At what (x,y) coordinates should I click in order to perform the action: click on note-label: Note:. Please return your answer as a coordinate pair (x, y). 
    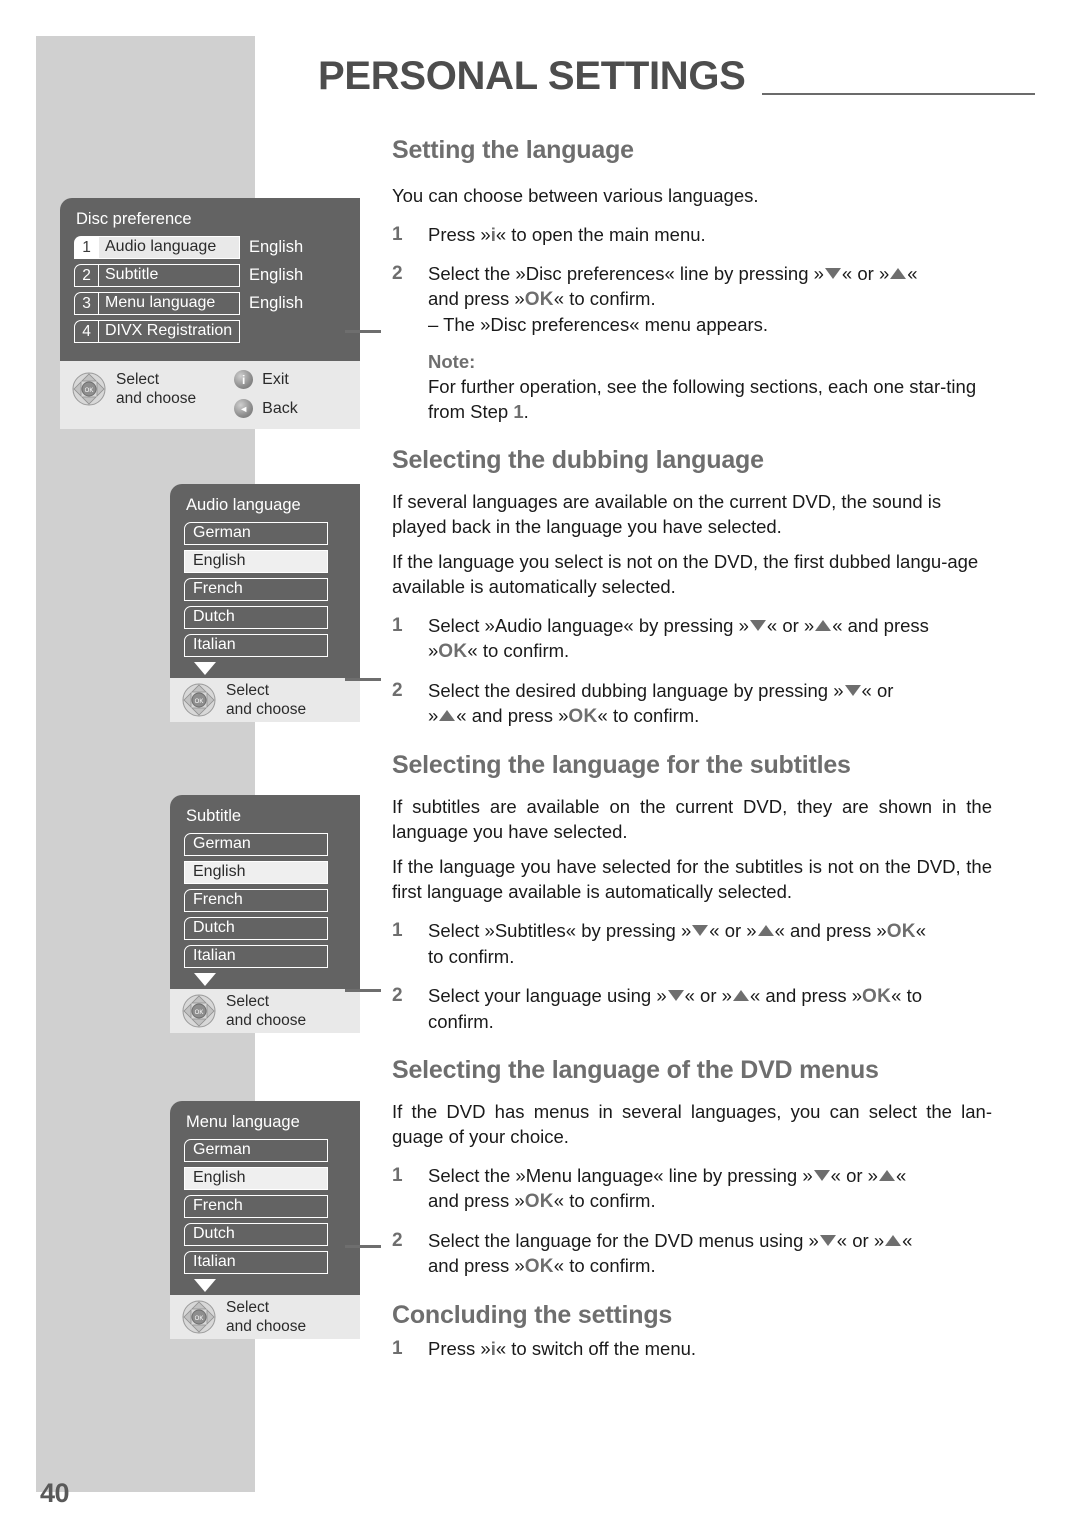
    Looking at the image, I should click on (452, 361).